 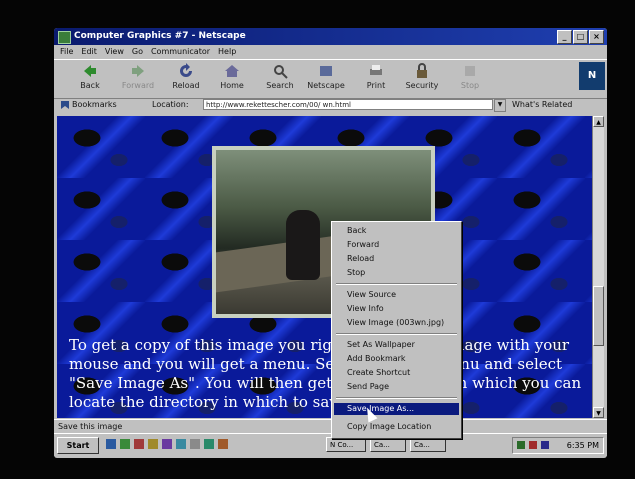 I want to click on quicklaunch-misc-icon, so click(x=195, y=444).